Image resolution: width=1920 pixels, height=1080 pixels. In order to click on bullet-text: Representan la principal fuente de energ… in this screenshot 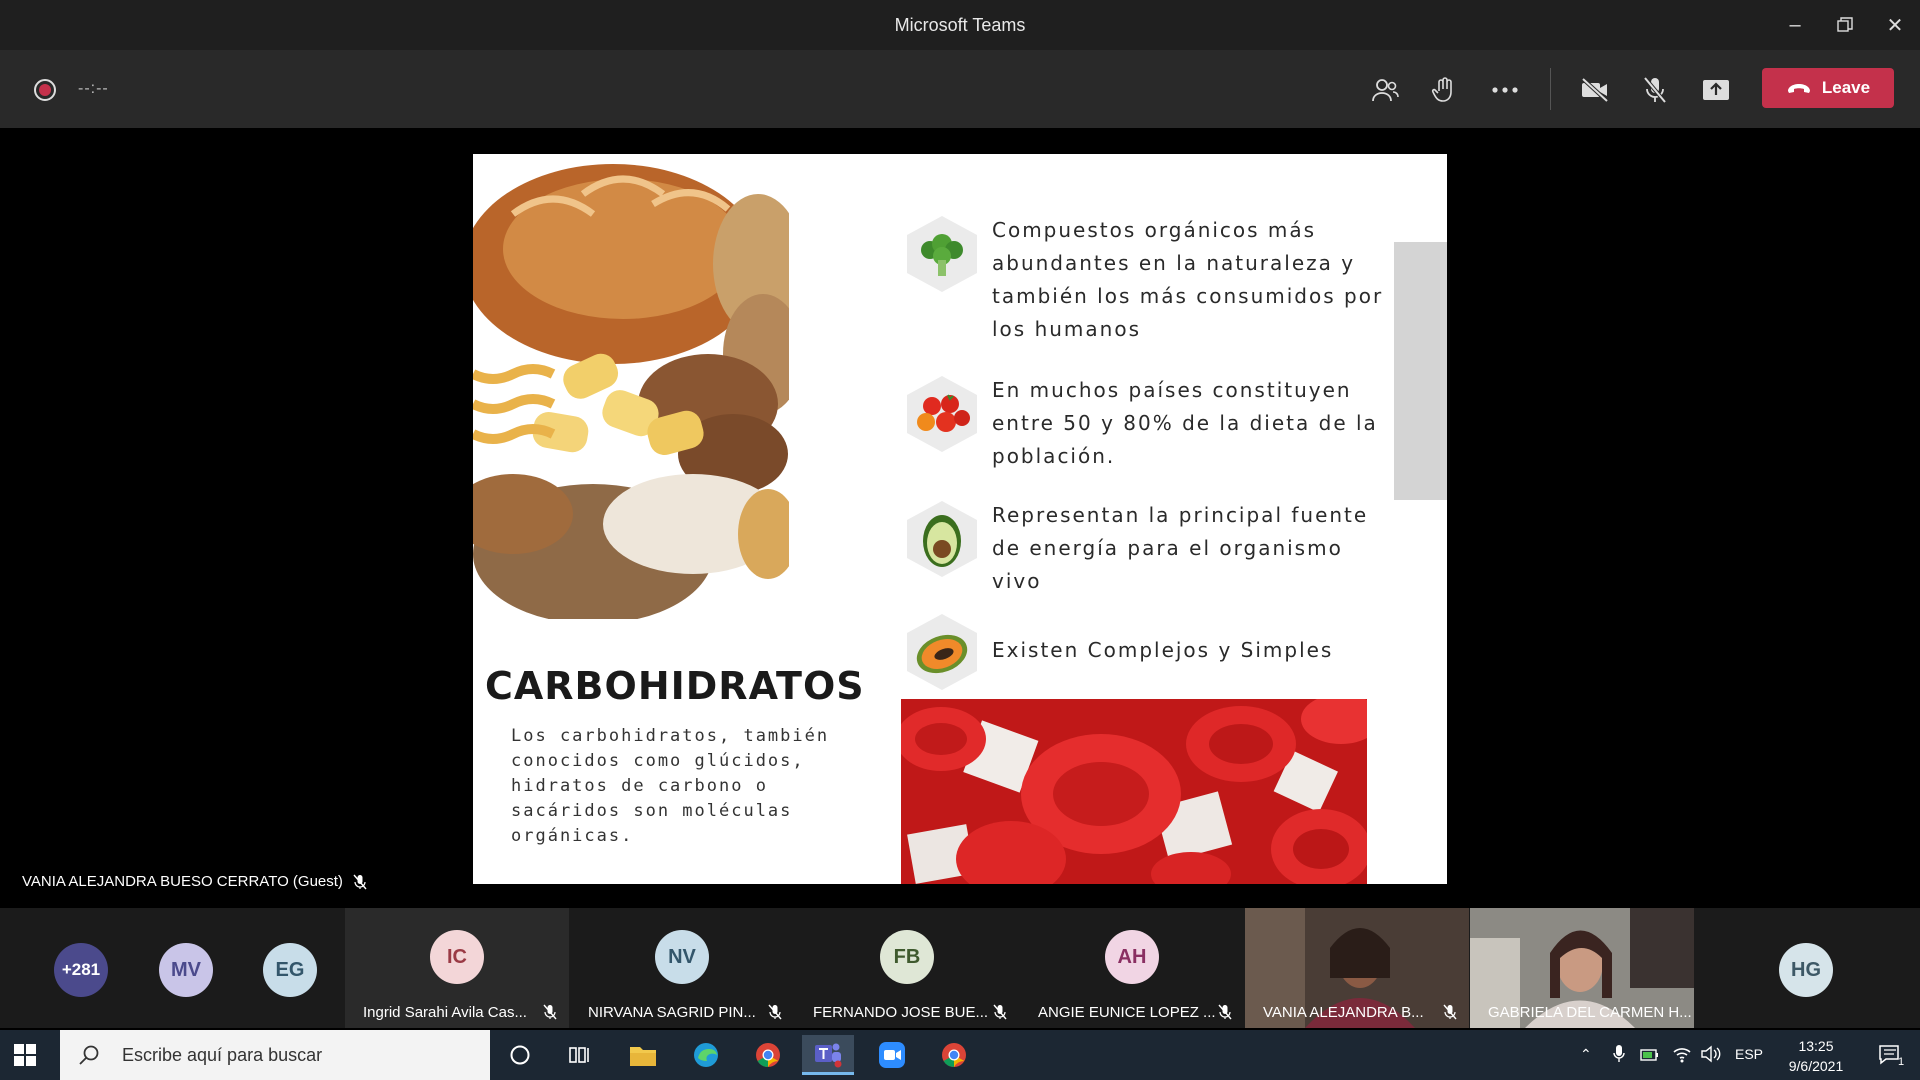, I will do `click(1180, 548)`.